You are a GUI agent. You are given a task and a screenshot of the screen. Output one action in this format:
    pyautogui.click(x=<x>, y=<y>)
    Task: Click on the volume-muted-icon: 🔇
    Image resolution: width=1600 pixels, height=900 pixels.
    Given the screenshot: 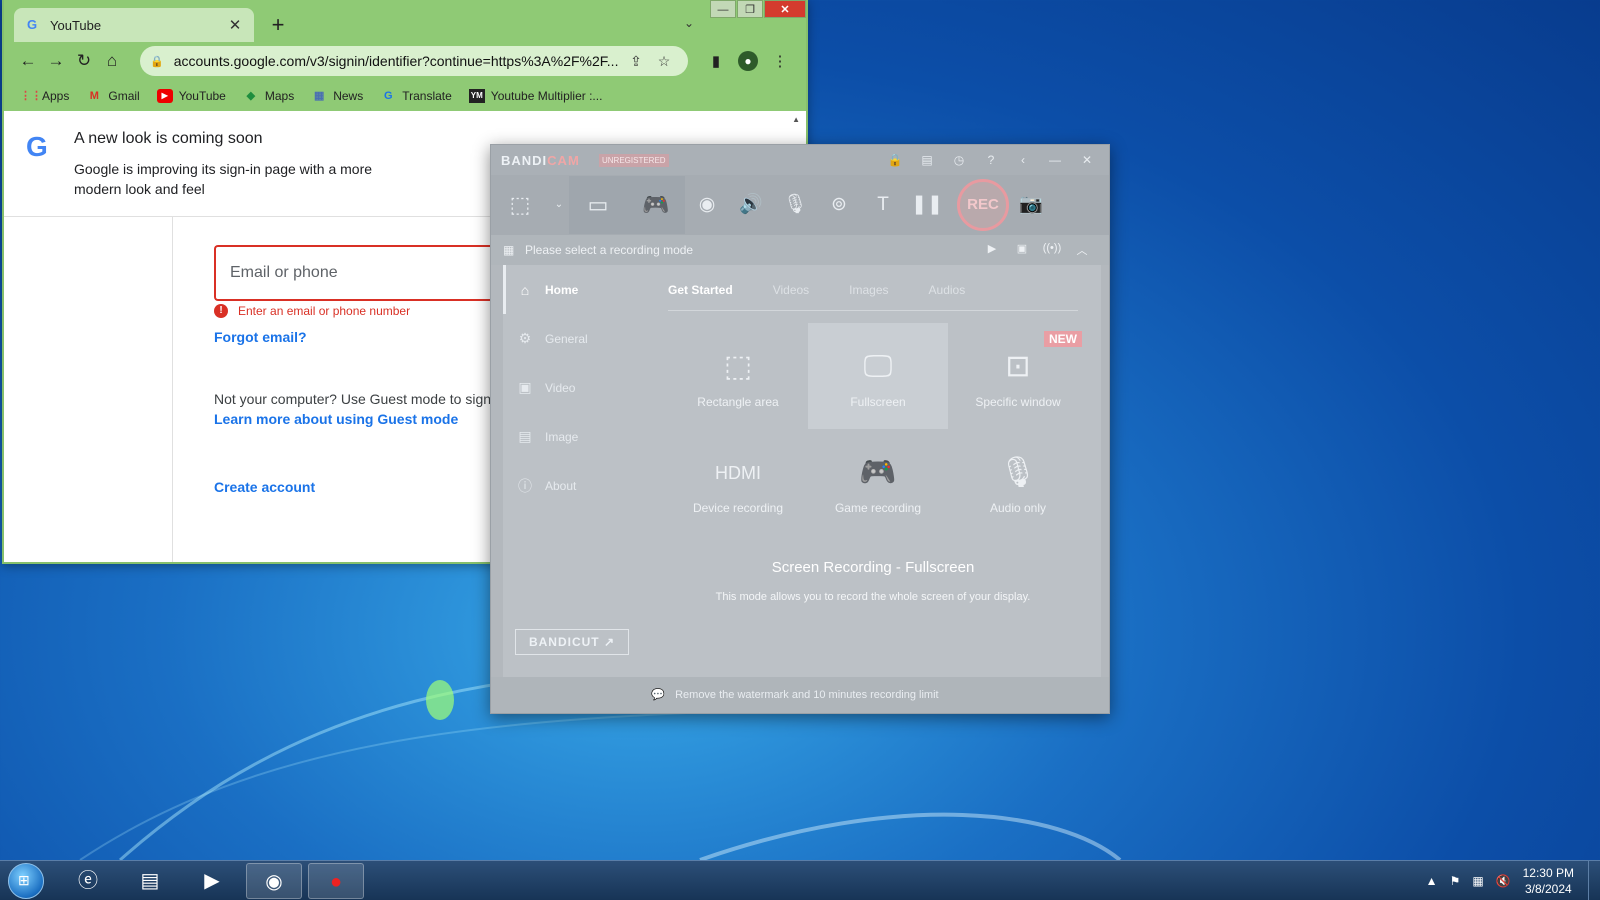 What is the action you would take?
    pyautogui.click(x=1503, y=881)
    